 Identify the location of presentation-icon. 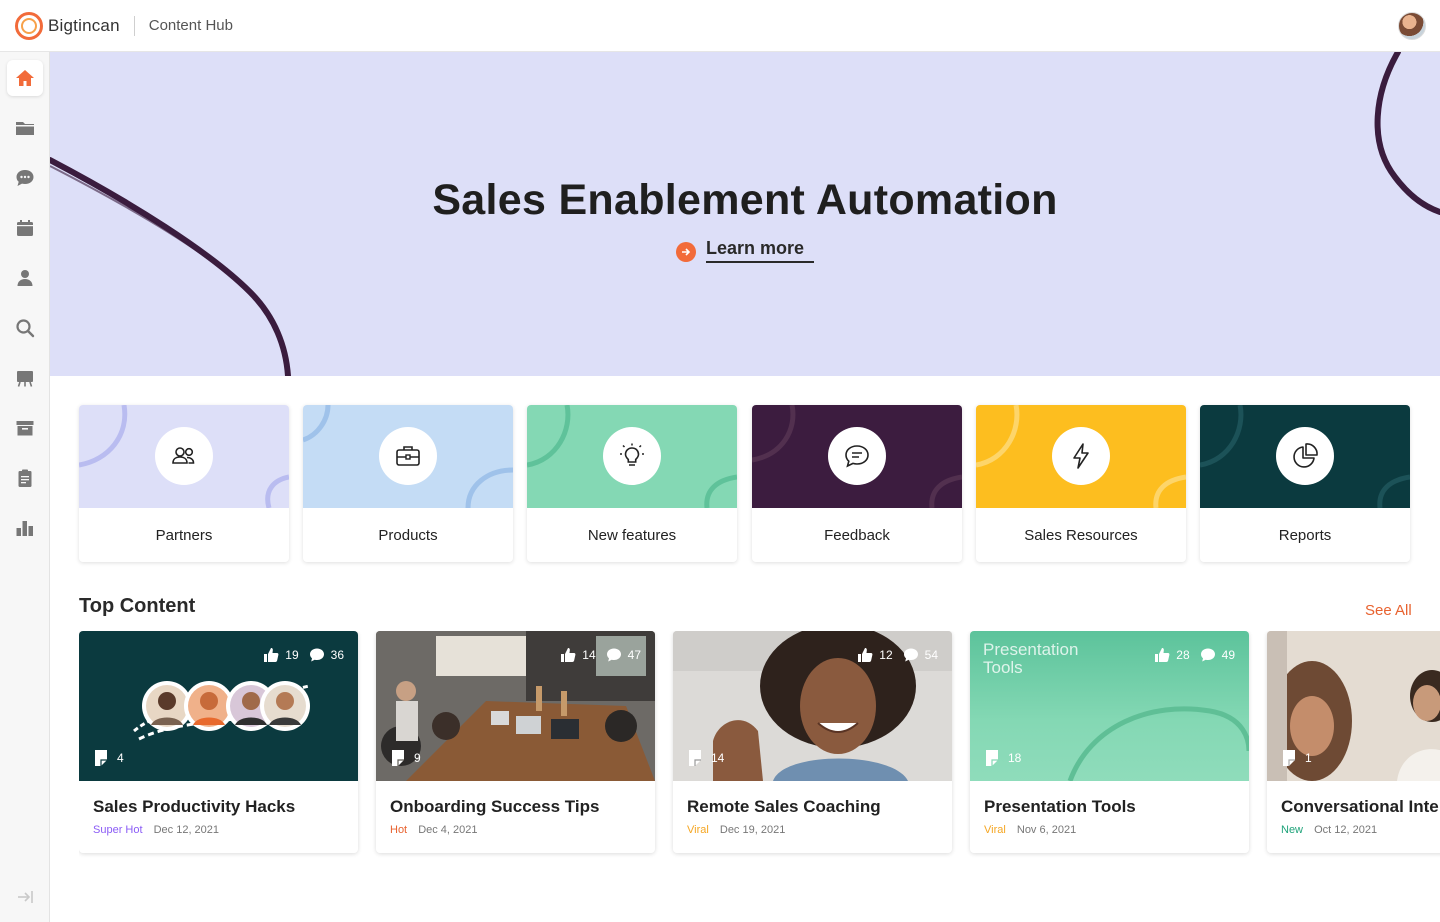
(25, 379).